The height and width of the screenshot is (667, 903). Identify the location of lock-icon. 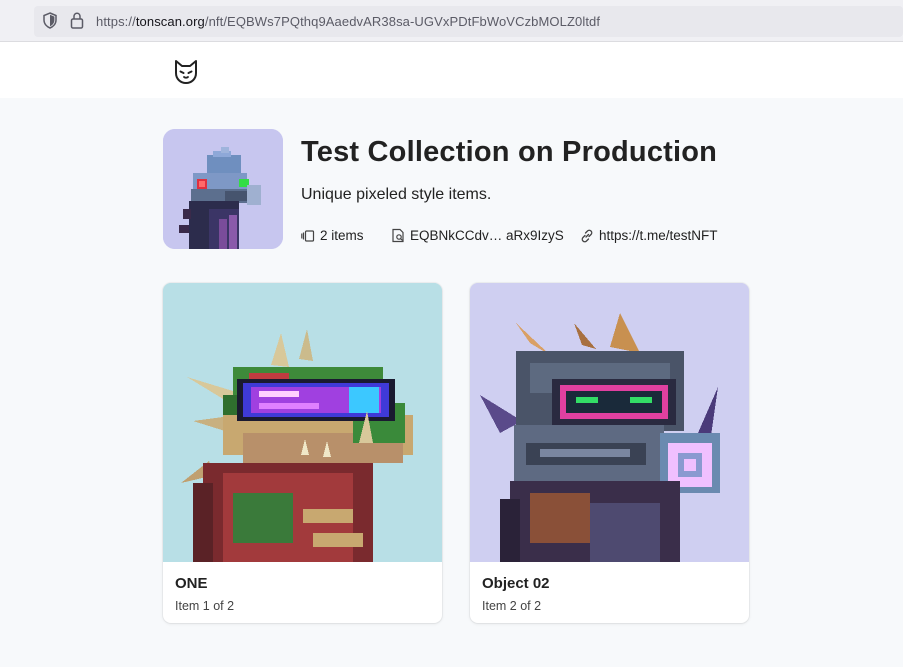
(77, 23).